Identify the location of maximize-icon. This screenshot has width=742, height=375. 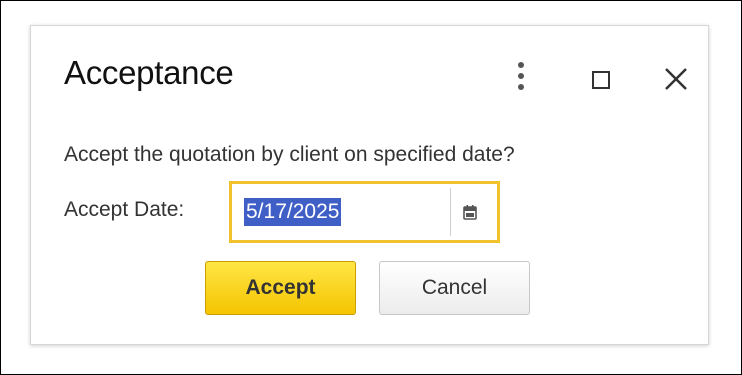
(600, 79).